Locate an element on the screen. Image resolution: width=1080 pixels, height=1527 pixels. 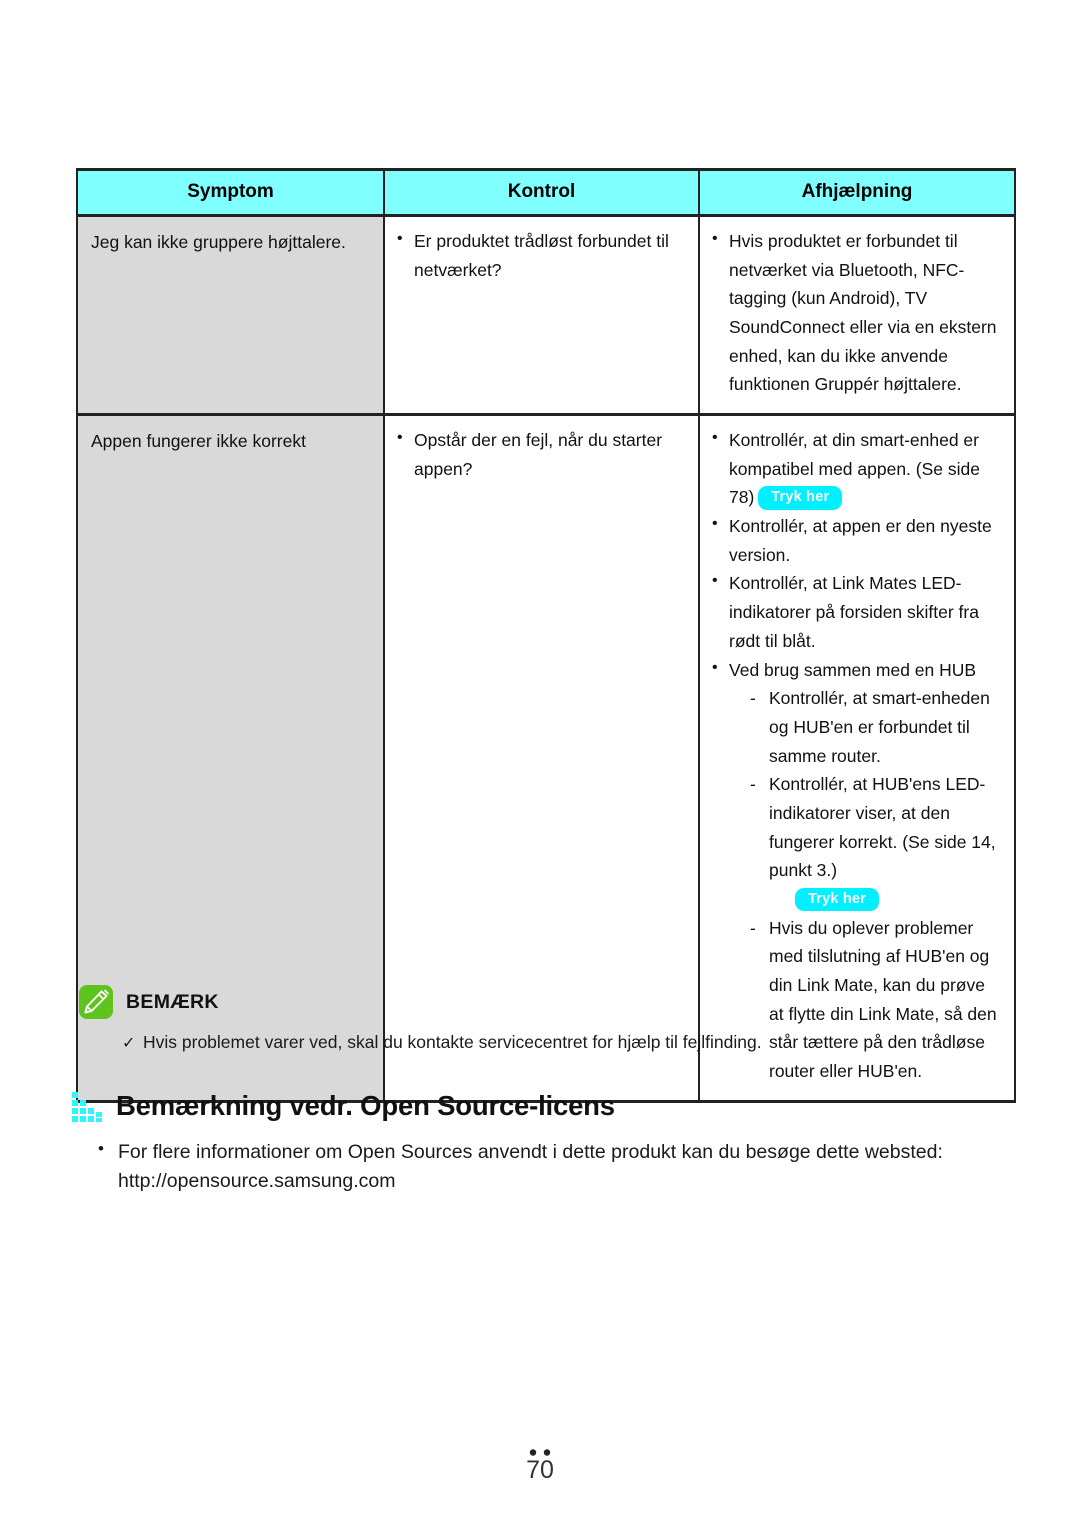
bar-steps-icon is located at coordinates (87, 1106).